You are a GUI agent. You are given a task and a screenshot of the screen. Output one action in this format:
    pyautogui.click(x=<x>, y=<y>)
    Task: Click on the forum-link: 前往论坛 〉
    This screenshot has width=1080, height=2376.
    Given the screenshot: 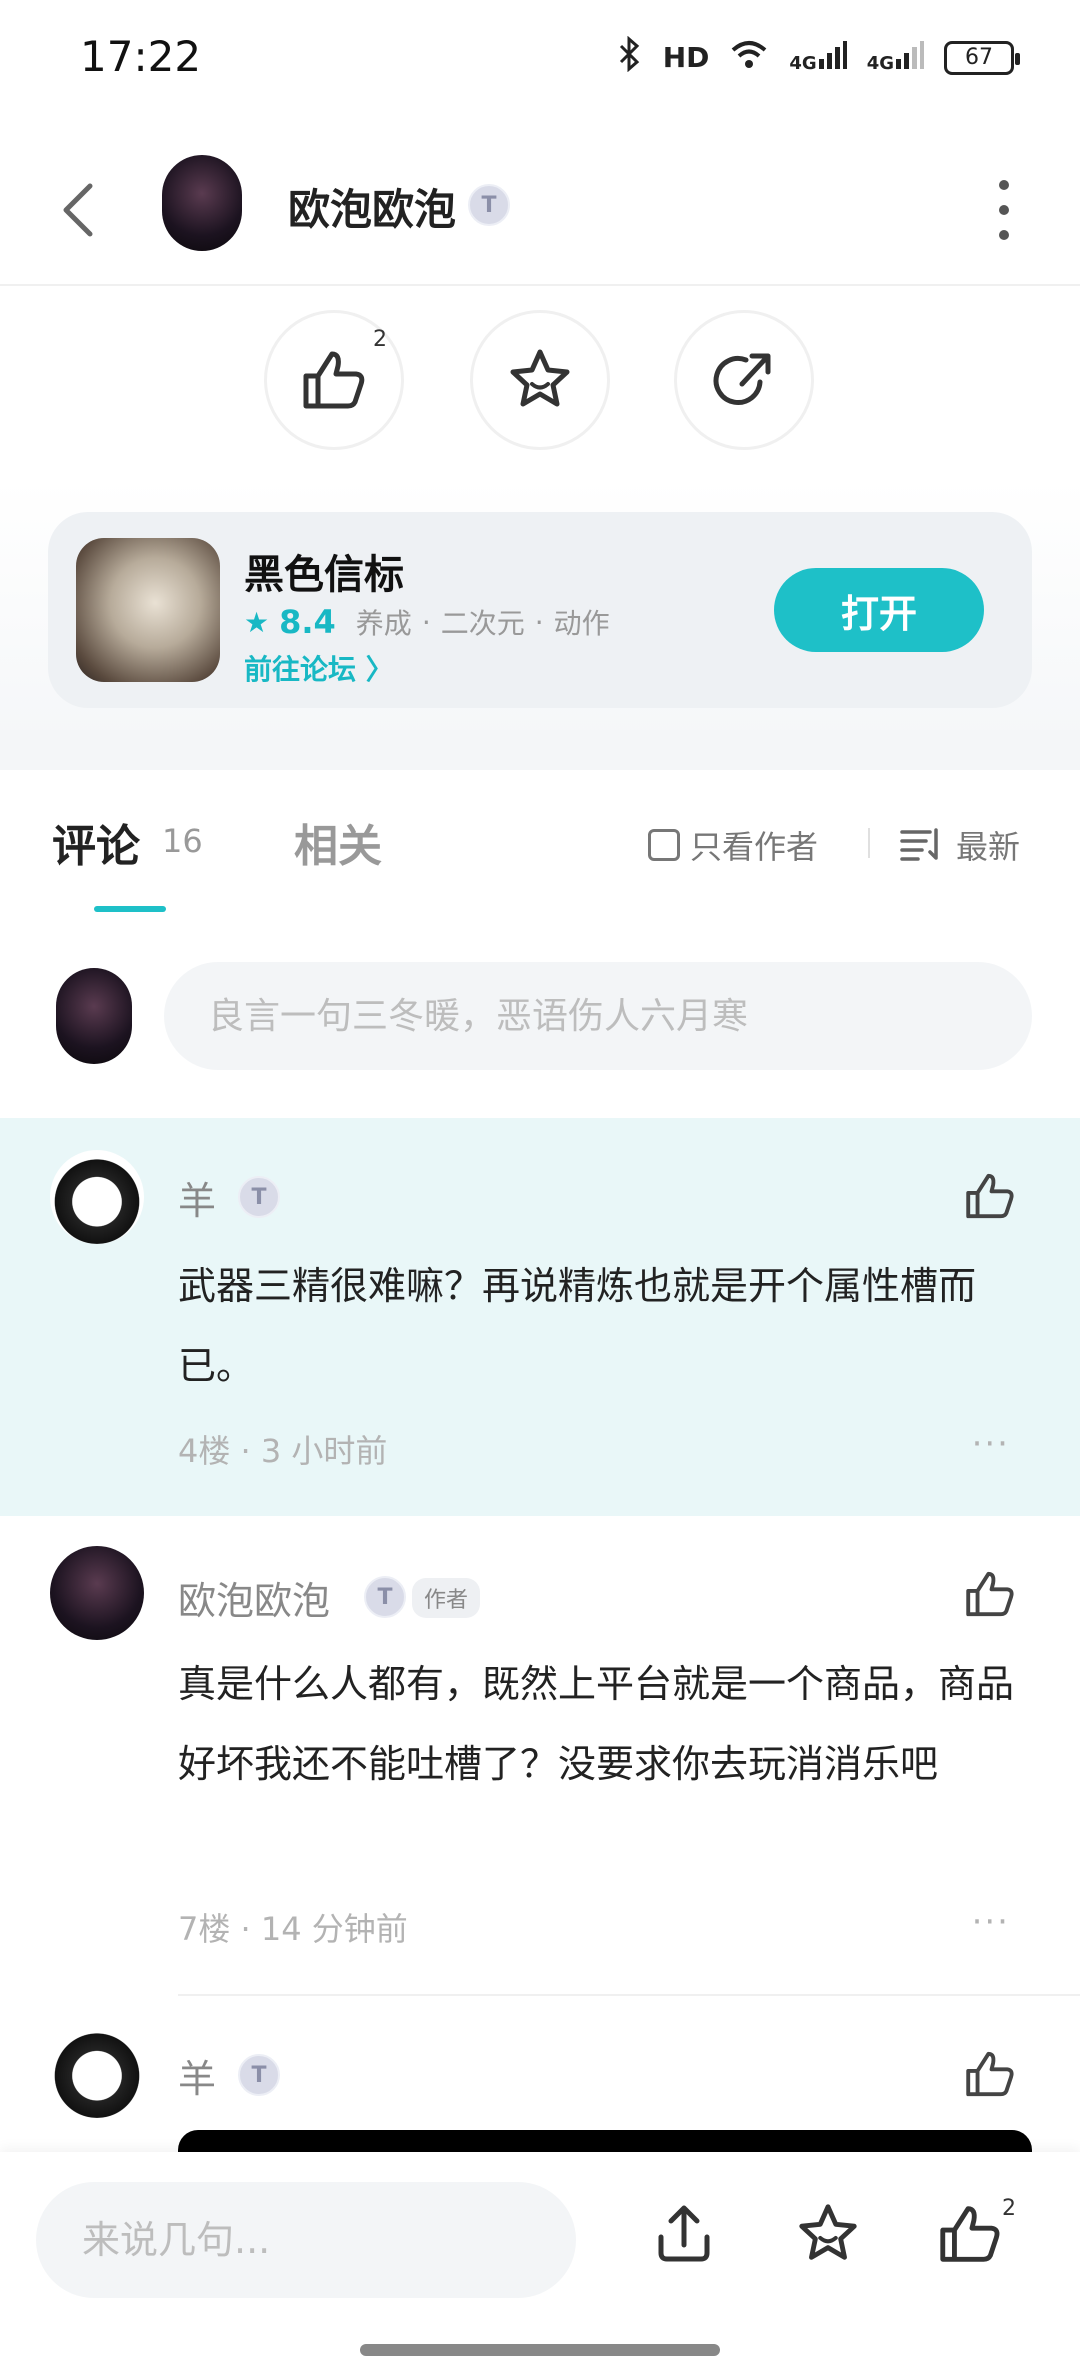 What is the action you would take?
    pyautogui.click(x=319, y=668)
    